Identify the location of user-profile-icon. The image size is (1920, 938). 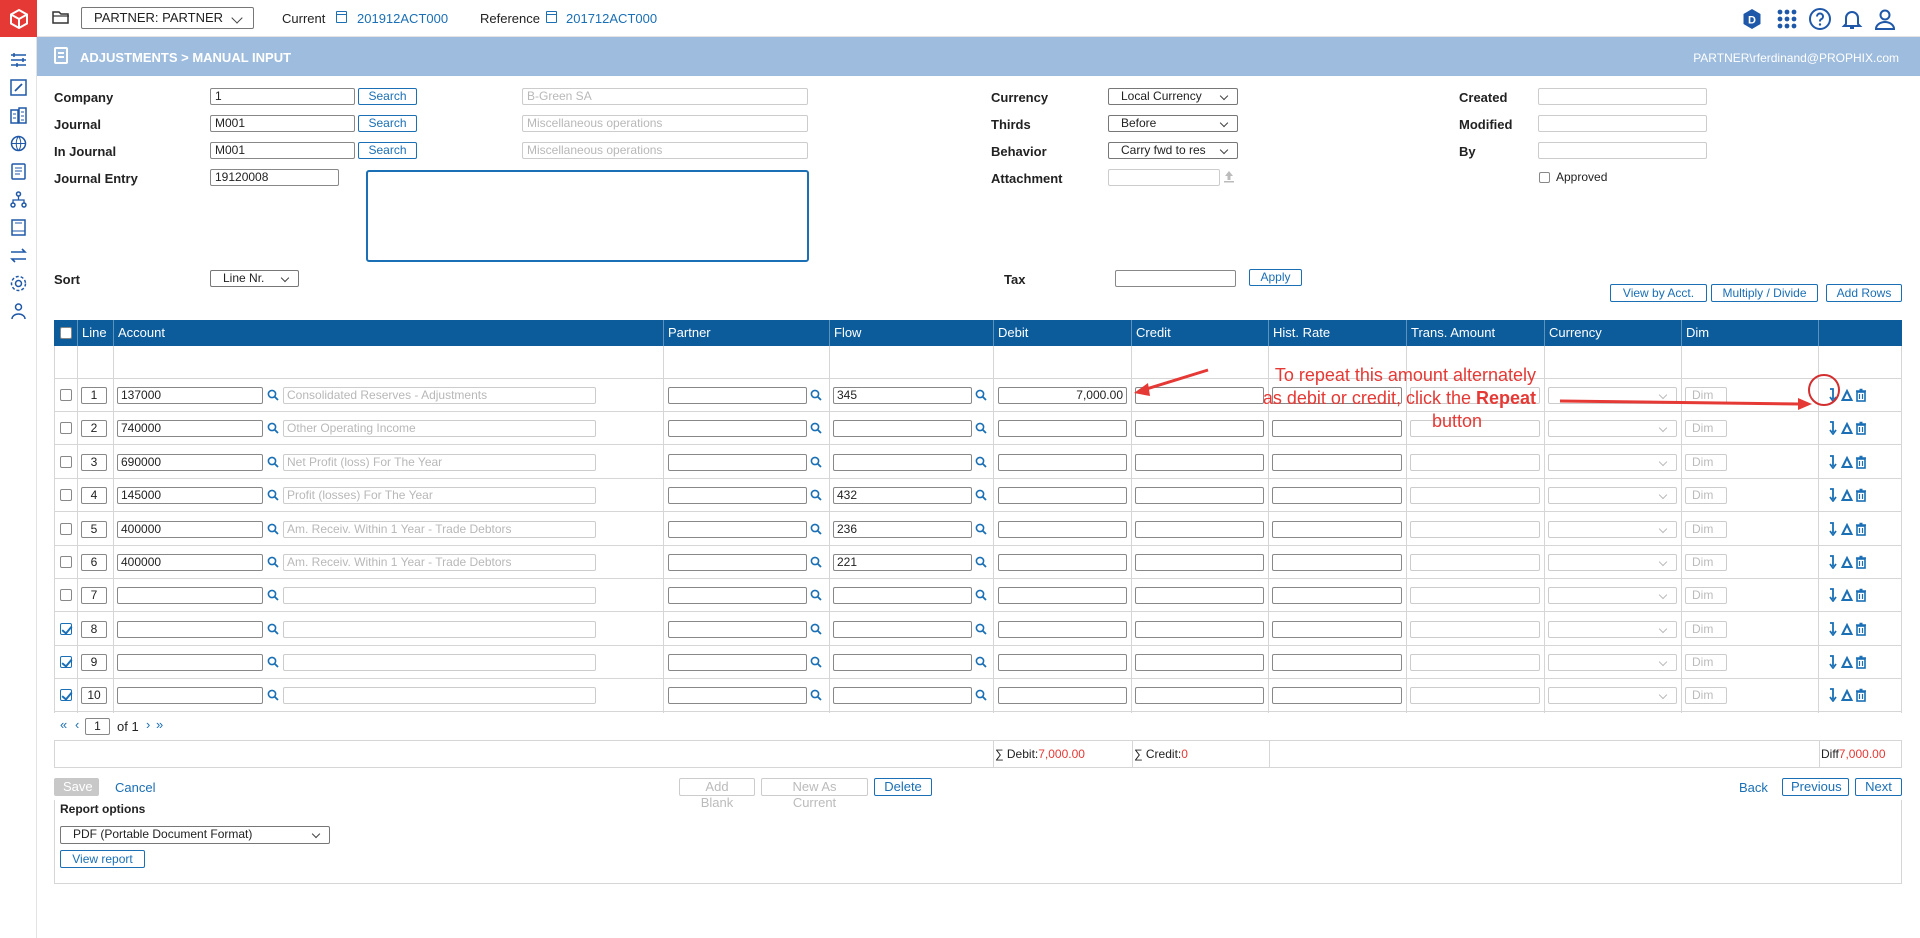
(1885, 19).